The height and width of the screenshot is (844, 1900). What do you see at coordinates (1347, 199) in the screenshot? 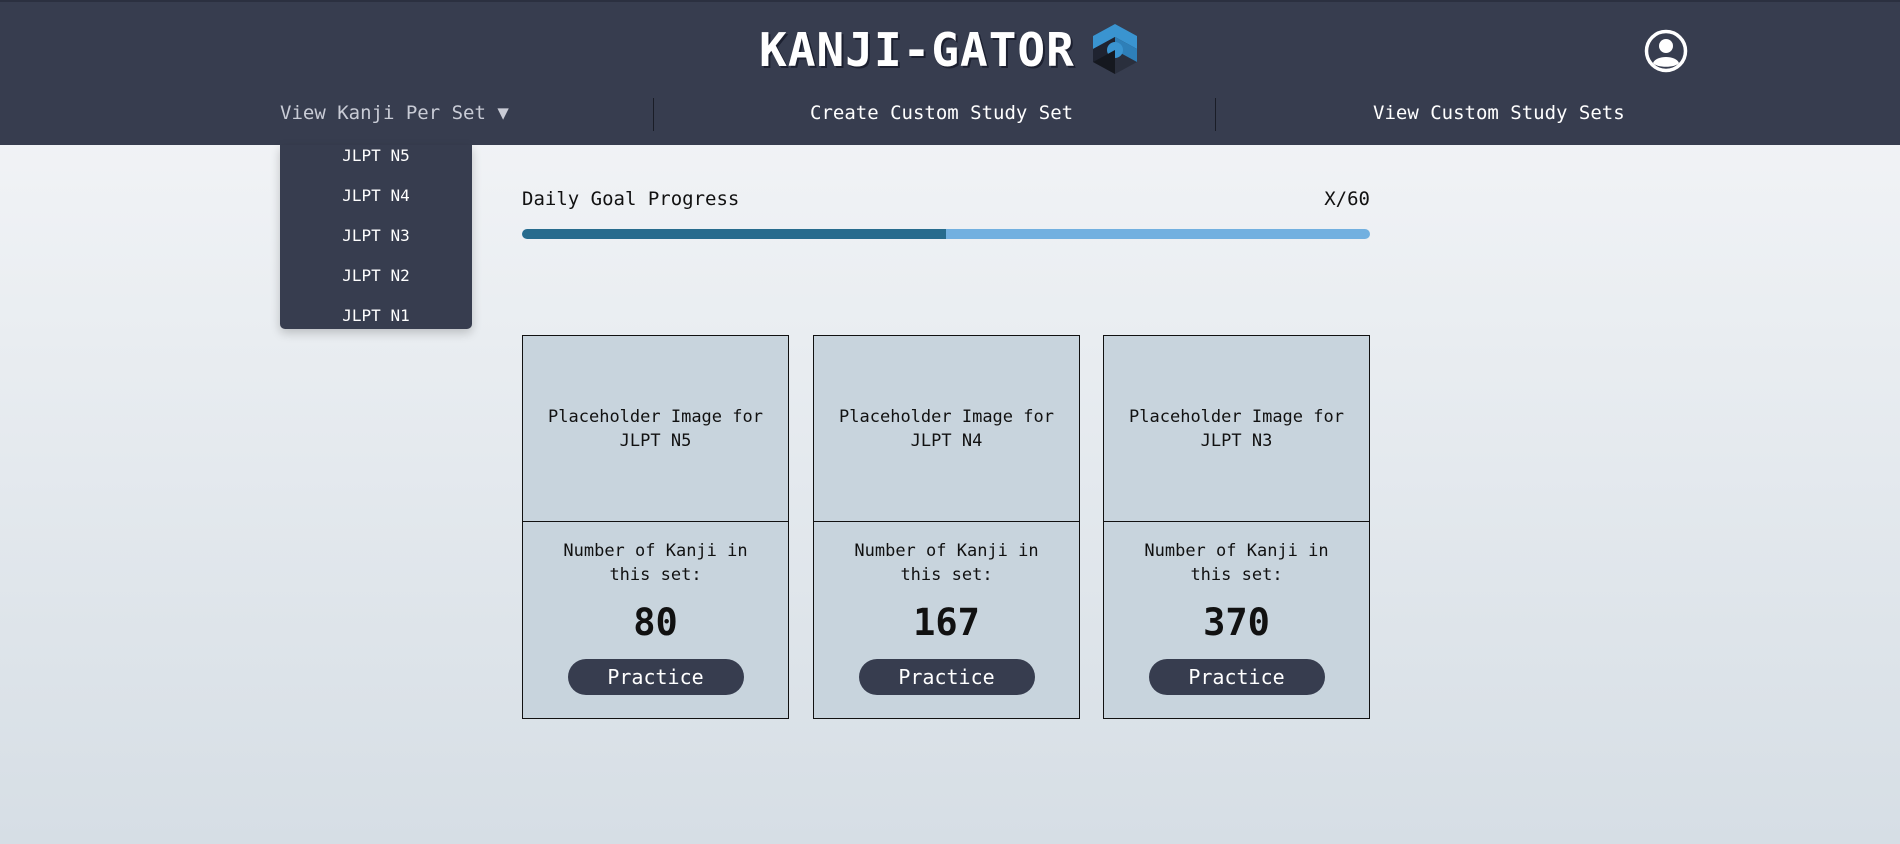
I see `daily-goal-count: X/60` at bounding box center [1347, 199].